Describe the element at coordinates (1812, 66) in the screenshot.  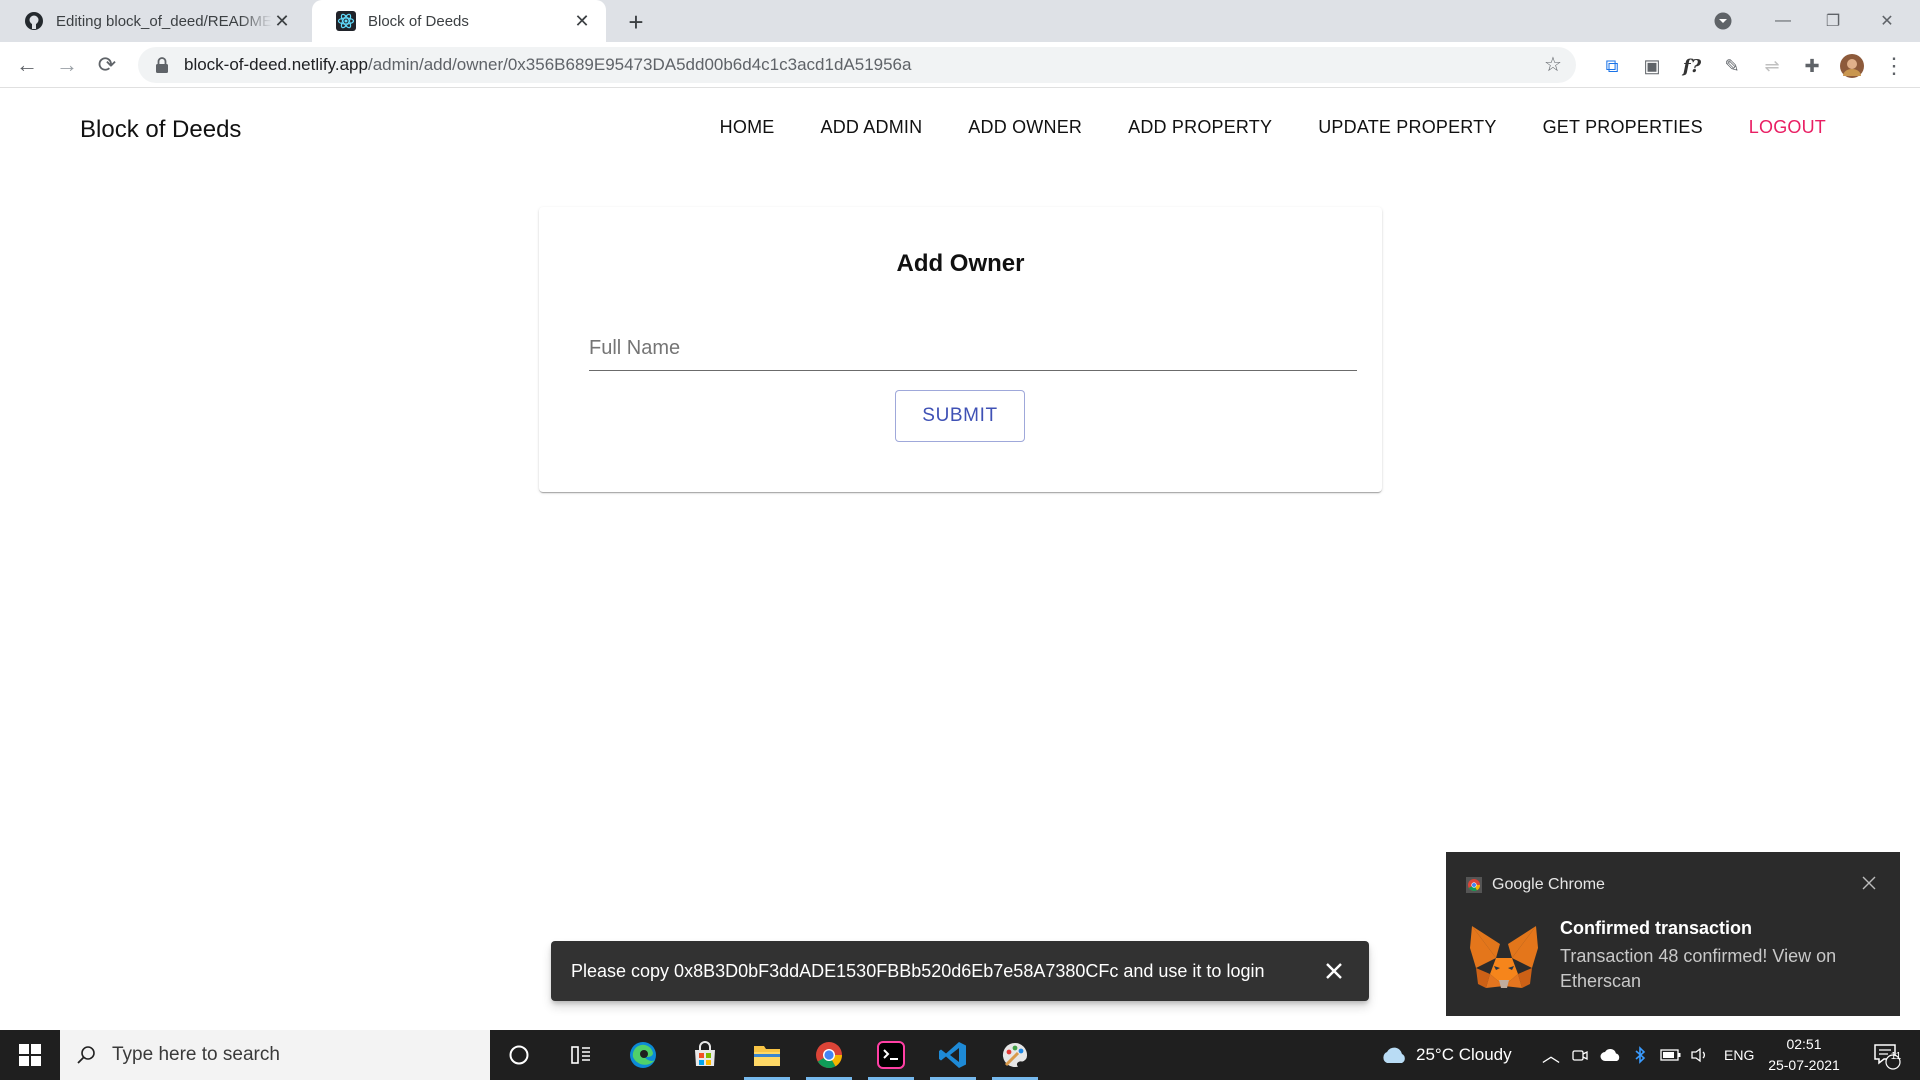
I see `extensions-puzzle-icon: ✚` at that location.